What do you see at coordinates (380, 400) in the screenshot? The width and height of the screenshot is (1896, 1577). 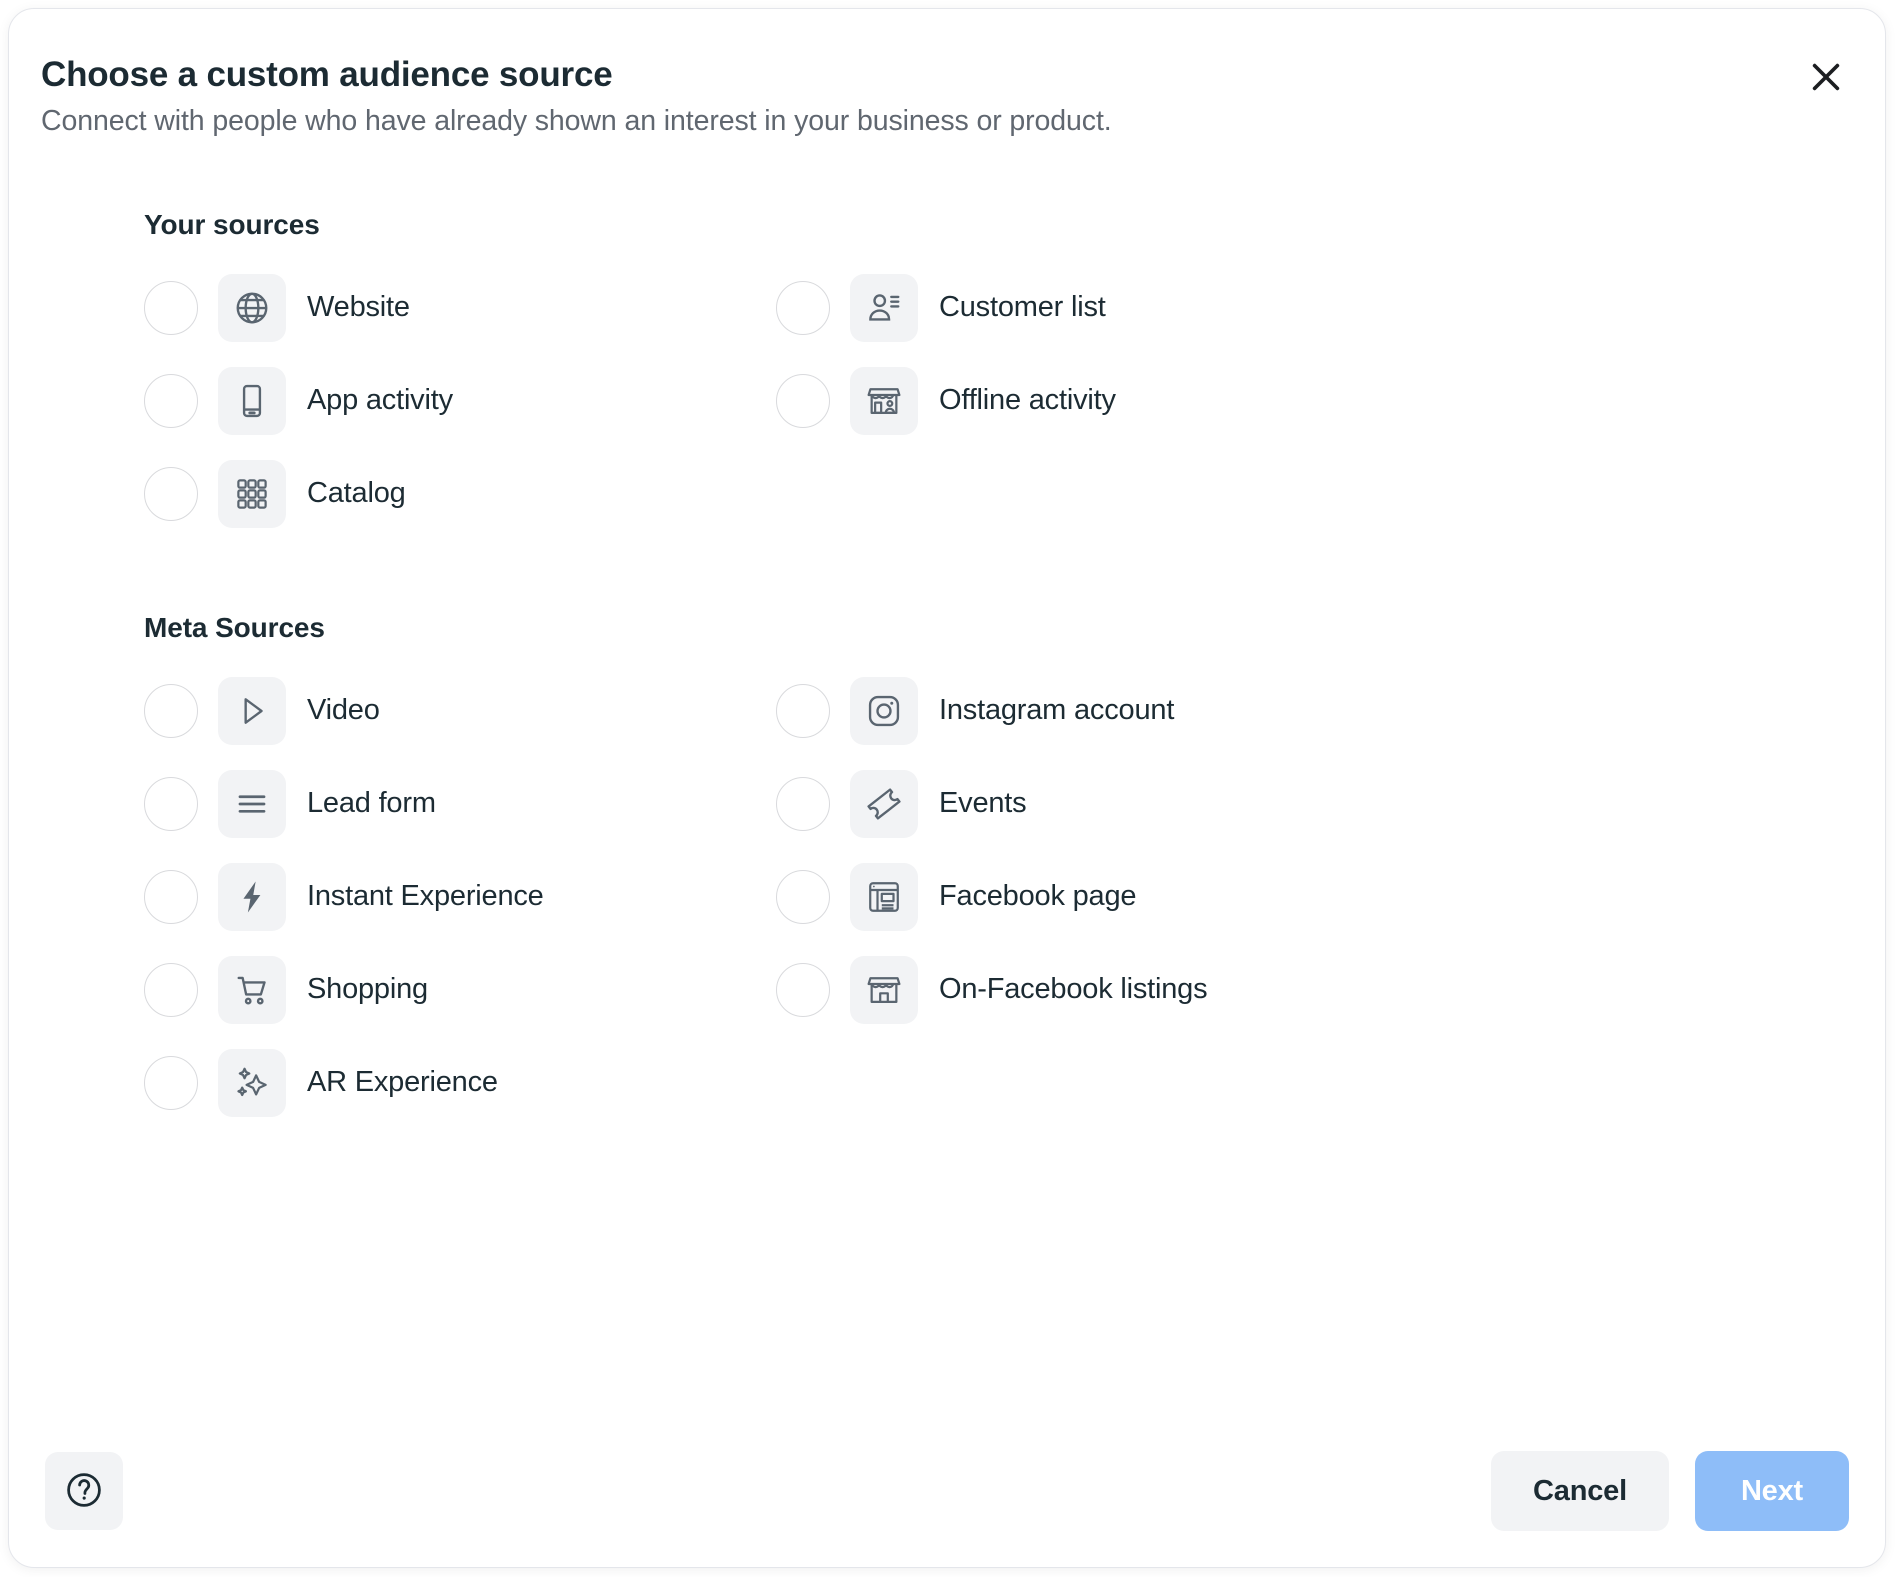 I see `option-label-app-activity: App activity` at bounding box center [380, 400].